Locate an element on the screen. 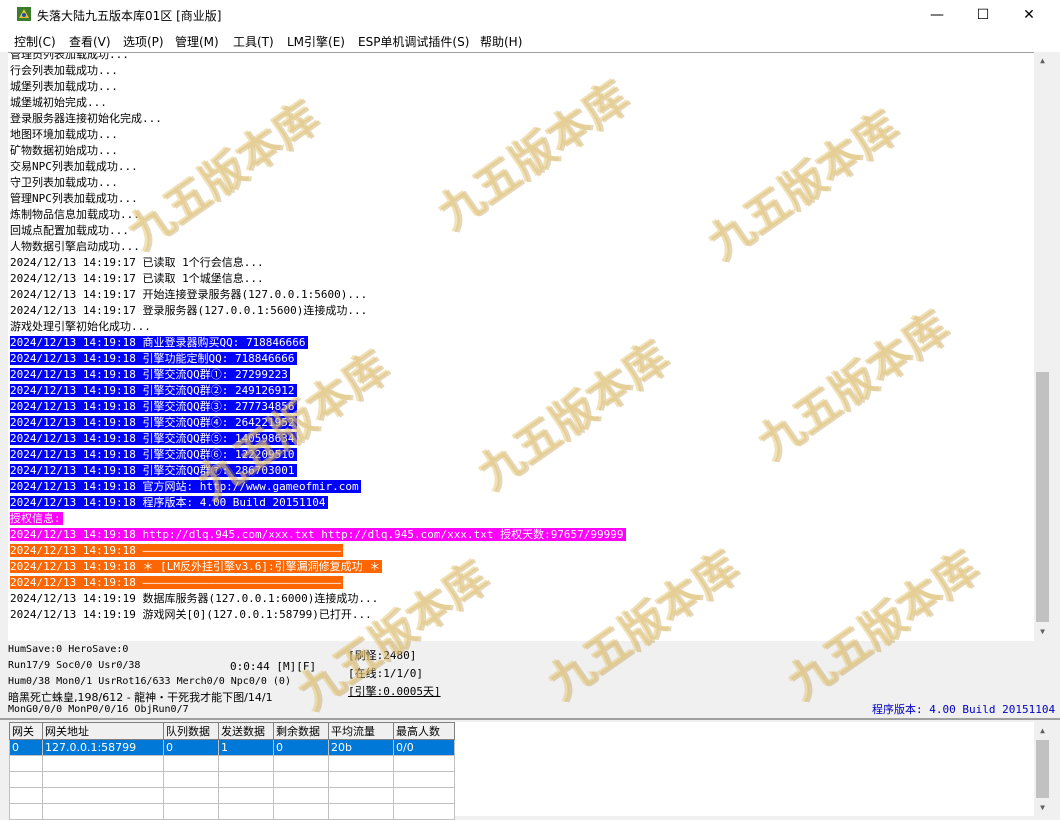 This screenshot has height=820, width=1060. log-text: 2024/12/13 14:19:18 引擎交流QQ群⑥: 122209510 is located at coordinates (153, 454).